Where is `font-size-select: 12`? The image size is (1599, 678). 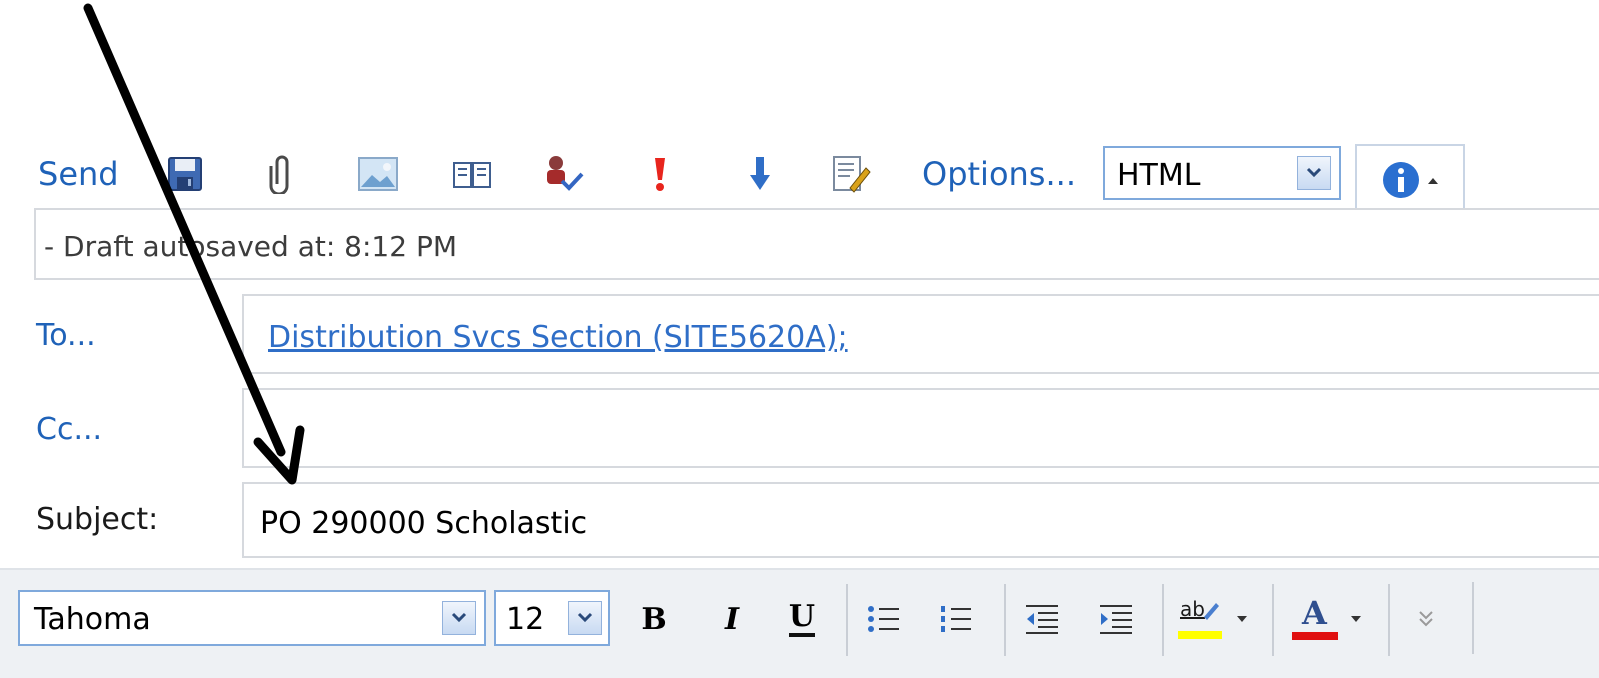
font-size-select: 12 is located at coordinates (552, 618).